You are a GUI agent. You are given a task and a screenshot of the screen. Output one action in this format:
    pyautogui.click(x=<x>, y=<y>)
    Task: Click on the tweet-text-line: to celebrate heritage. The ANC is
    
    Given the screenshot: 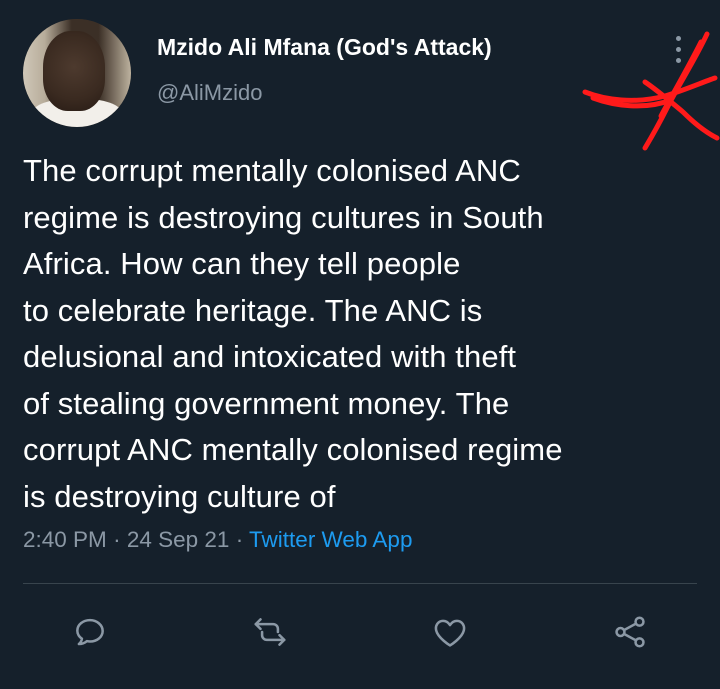 What is the action you would take?
    pyautogui.click(x=253, y=310)
    